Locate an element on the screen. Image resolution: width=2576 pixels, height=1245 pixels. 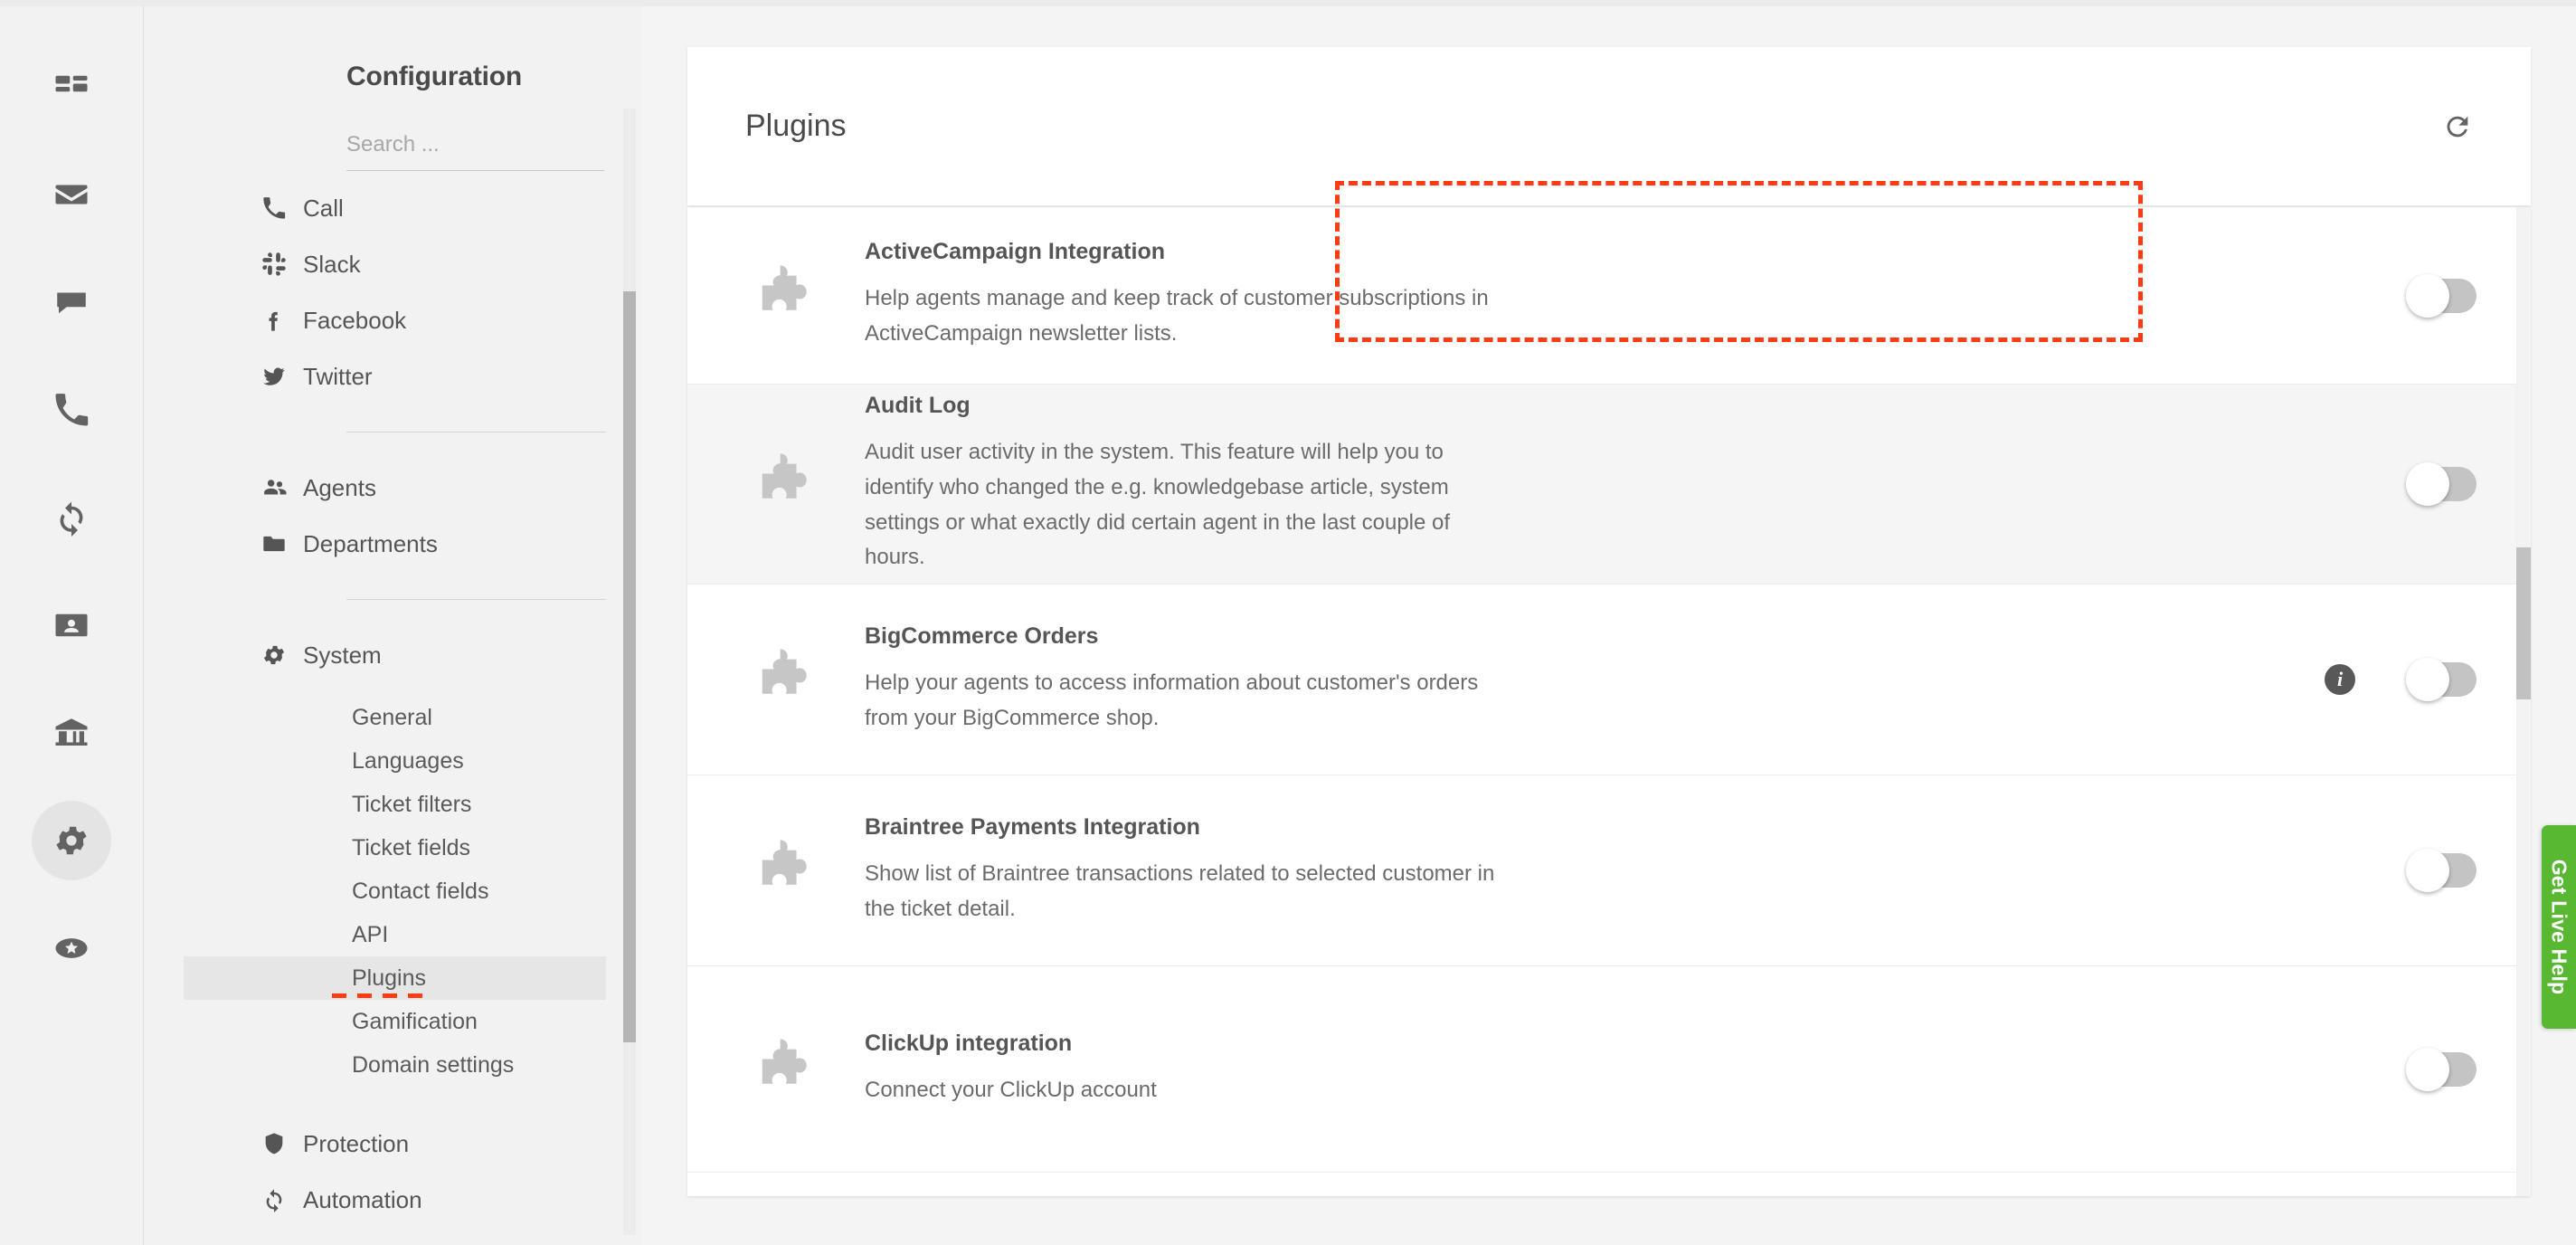
envelope-icon is located at coordinates (72, 195).